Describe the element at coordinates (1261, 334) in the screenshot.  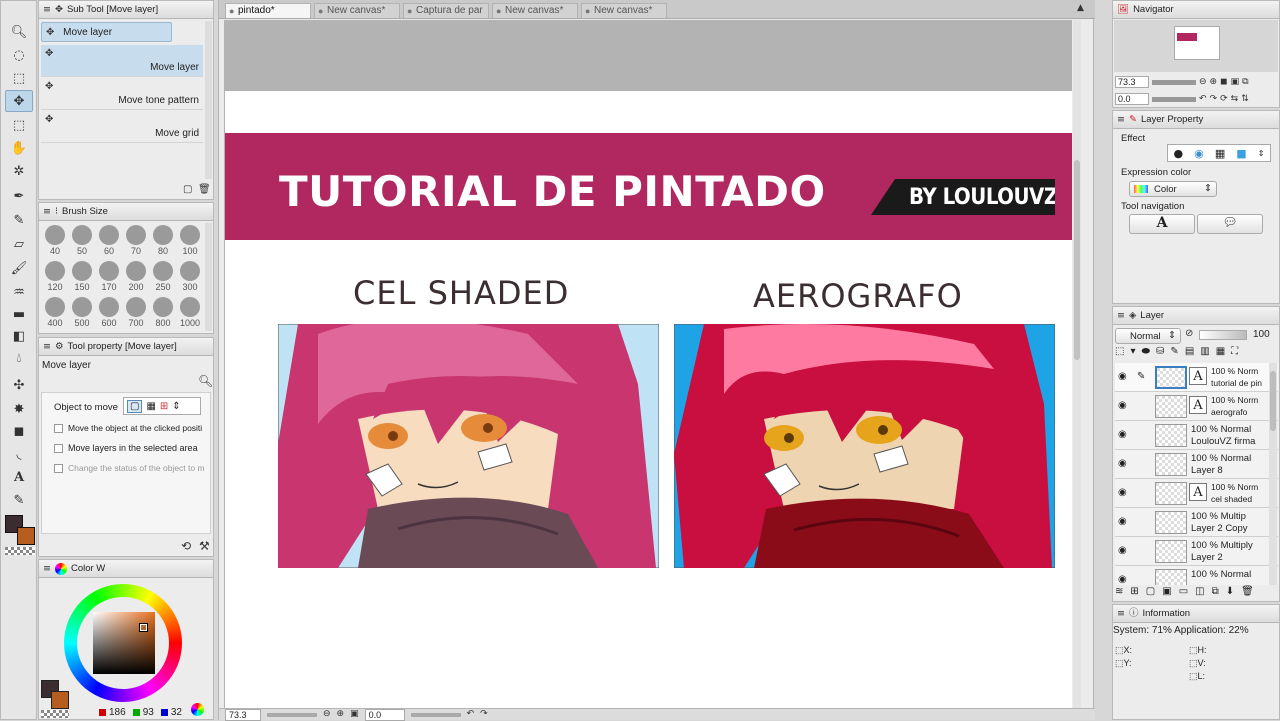
I see `opacity-value: 100` at that location.